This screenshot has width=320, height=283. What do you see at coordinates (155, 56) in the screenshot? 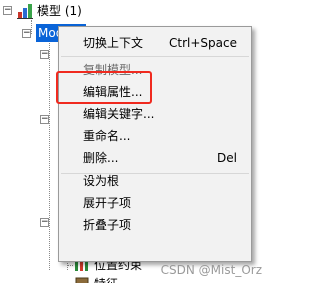
I see `menu-separator` at bounding box center [155, 56].